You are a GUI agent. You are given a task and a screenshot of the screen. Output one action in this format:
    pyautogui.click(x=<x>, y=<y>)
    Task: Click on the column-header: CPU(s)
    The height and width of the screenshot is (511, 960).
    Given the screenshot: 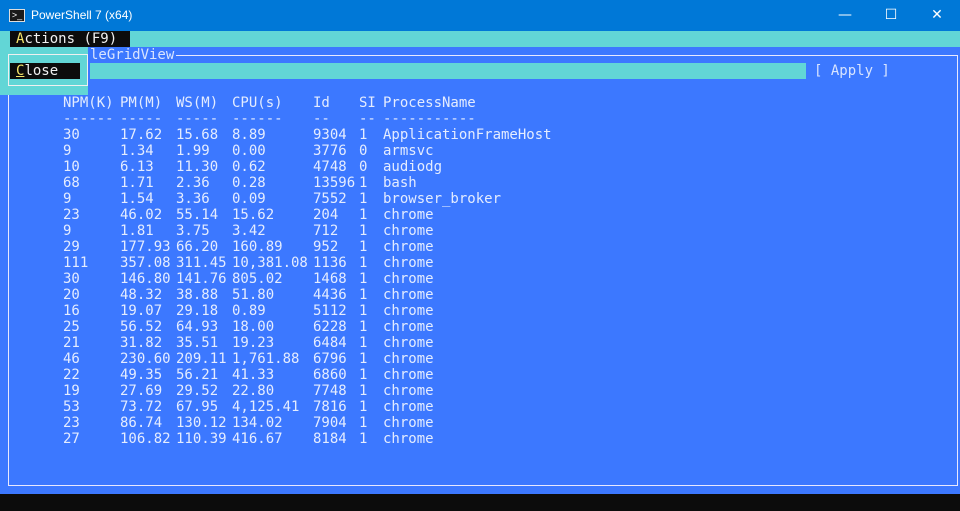 What is the action you would take?
    pyautogui.click(x=257, y=103)
    